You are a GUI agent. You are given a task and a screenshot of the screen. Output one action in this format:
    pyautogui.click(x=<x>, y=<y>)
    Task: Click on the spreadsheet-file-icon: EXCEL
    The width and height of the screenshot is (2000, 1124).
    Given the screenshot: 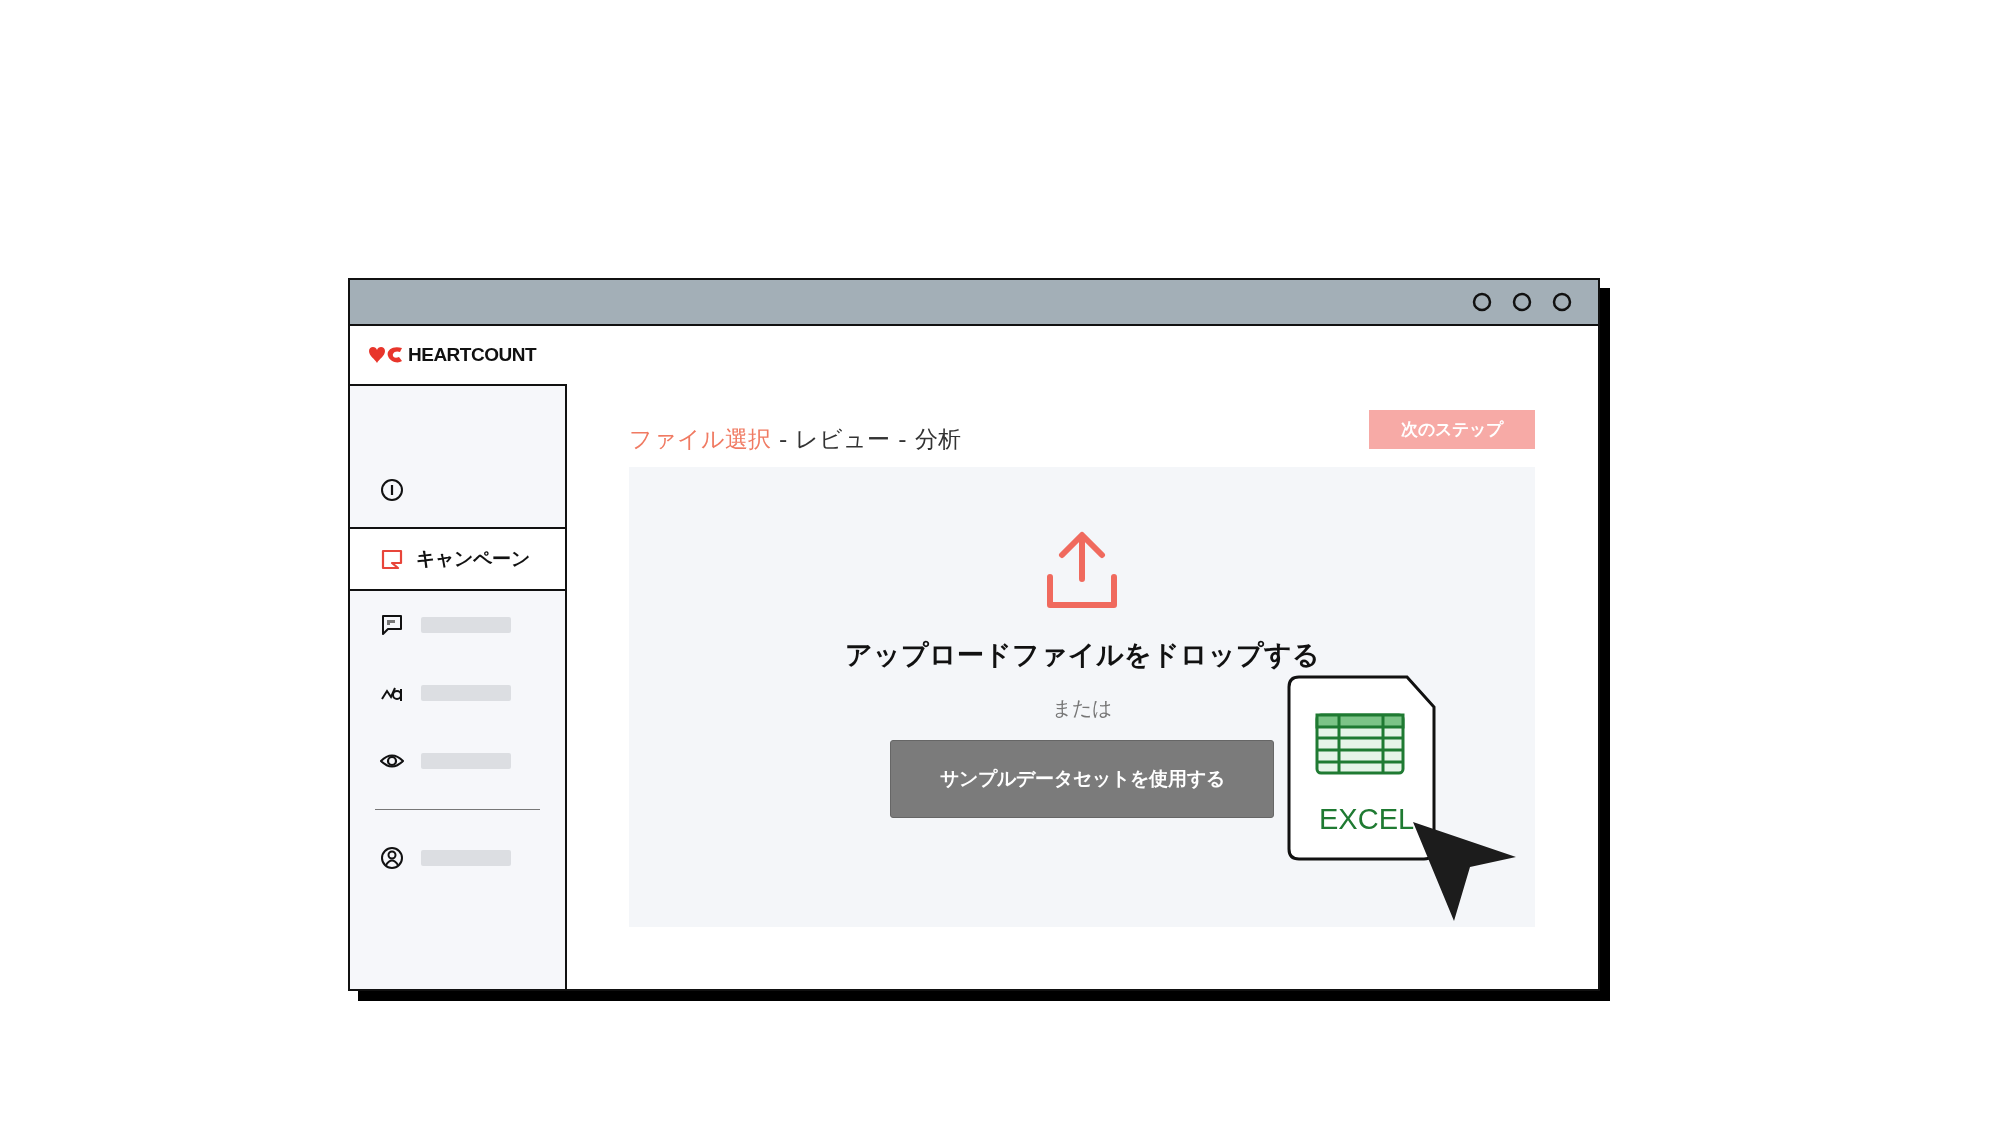 What is the action you would take?
    pyautogui.click(x=1362, y=768)
    